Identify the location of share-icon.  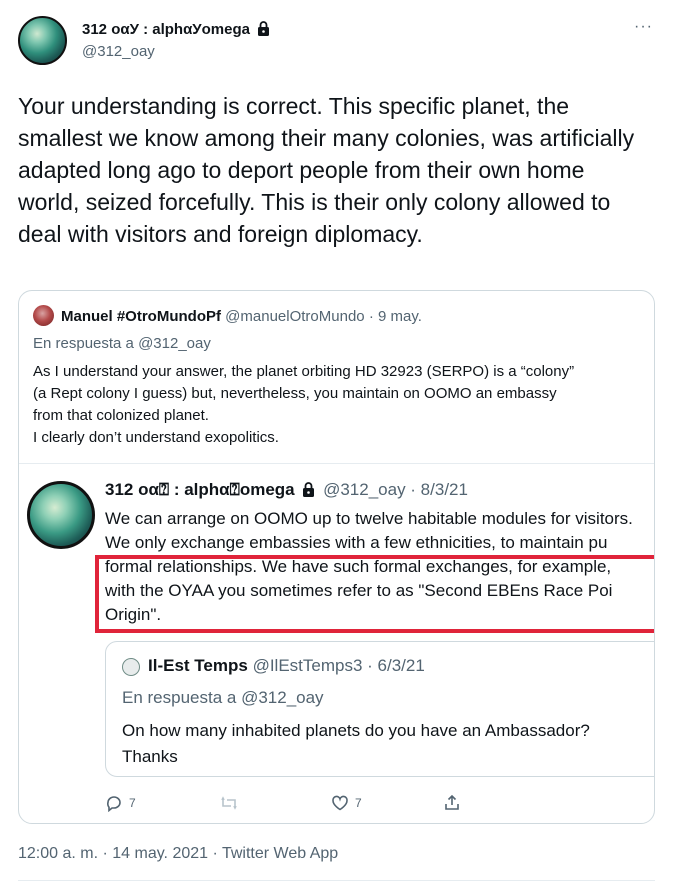
(452, 803).